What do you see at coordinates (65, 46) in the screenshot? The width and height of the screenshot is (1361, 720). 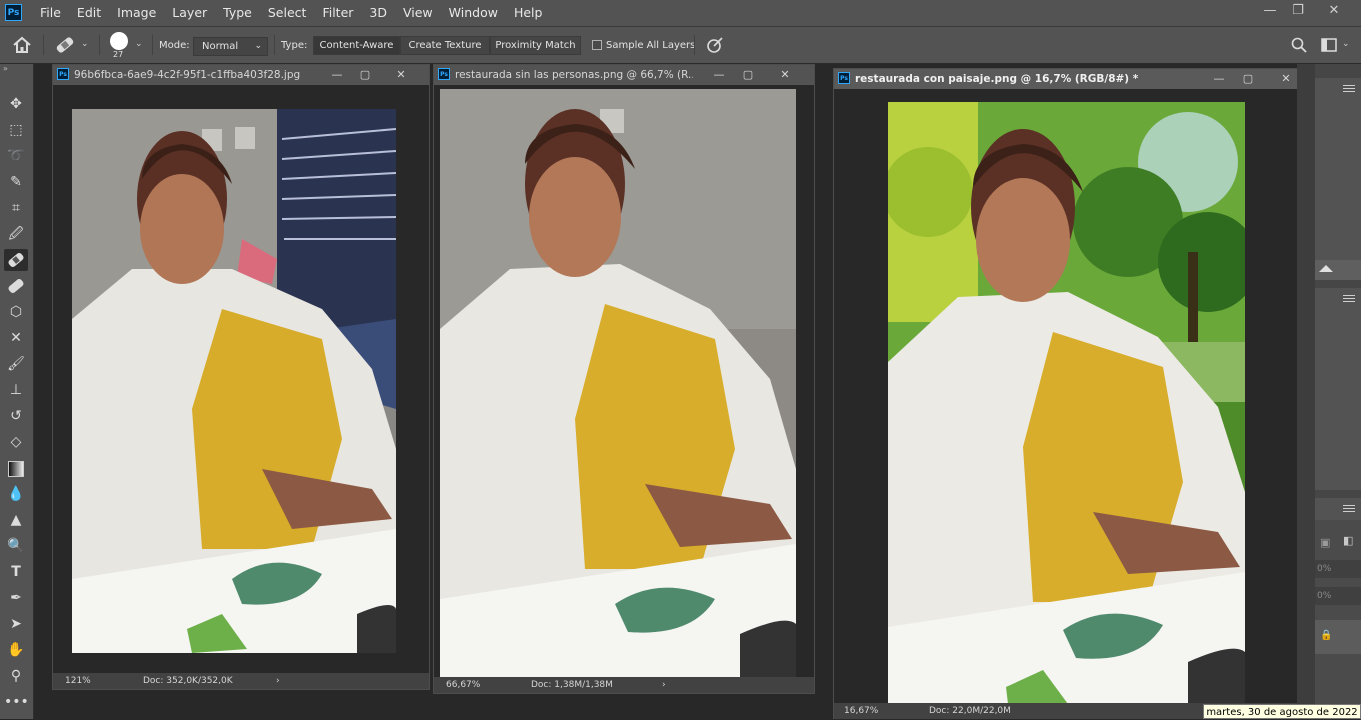 I see `spot-healing-preset-icon` at bounding box center [65, 46].